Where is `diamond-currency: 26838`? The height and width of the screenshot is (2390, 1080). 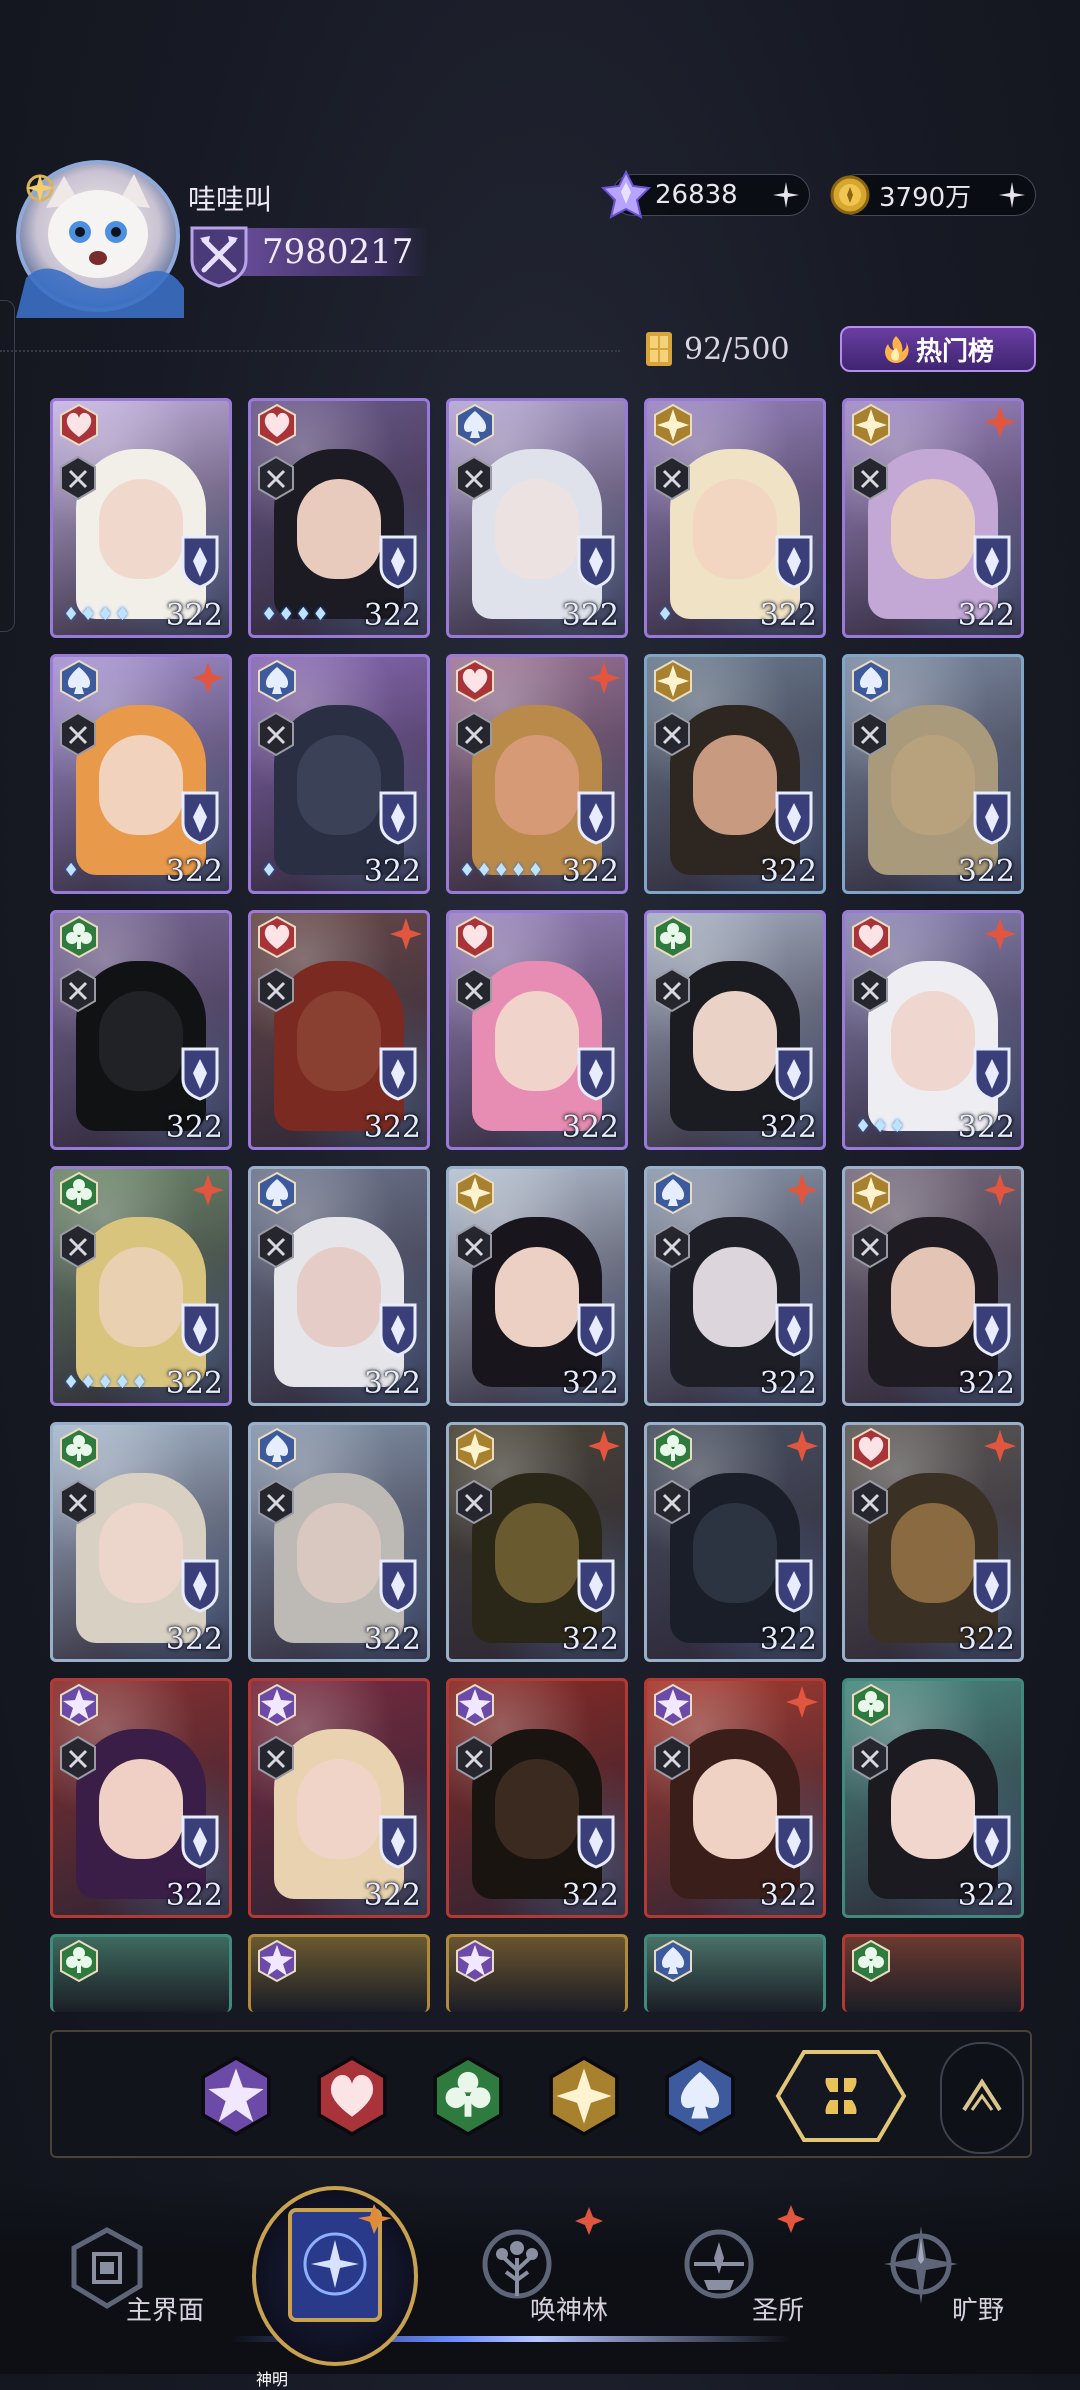
diamond-currency: 26838 is located at coordinates (705, 194).